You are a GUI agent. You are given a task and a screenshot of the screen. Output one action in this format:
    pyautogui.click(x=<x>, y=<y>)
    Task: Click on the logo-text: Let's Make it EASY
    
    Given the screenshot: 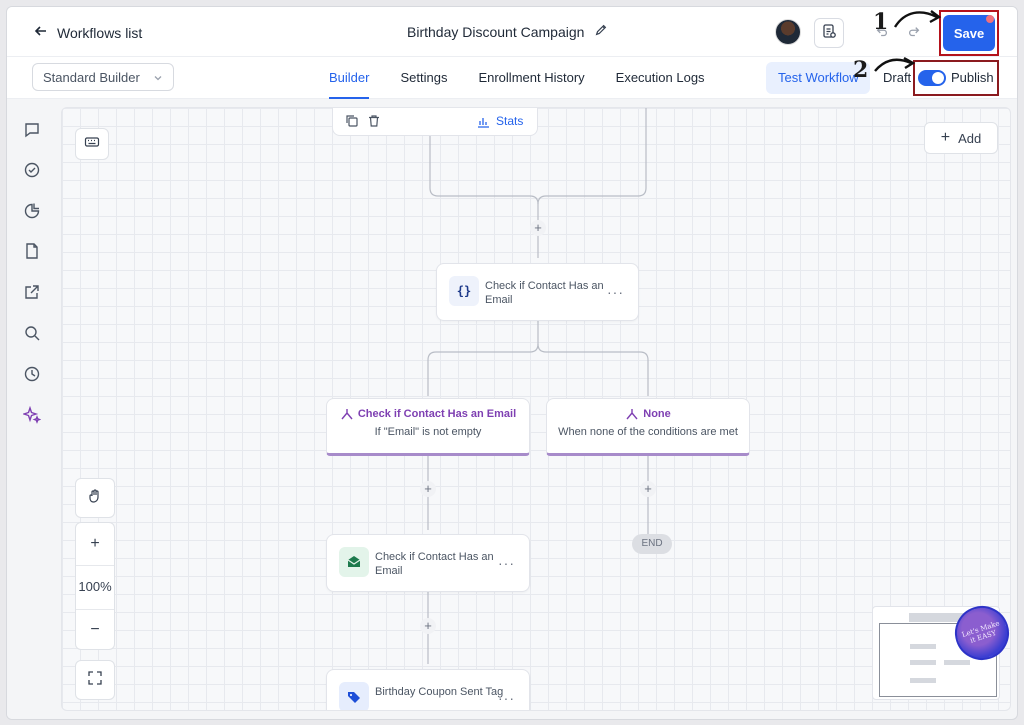 What is the action you would take?
    pyautogui.click(x=980, y=632)
    